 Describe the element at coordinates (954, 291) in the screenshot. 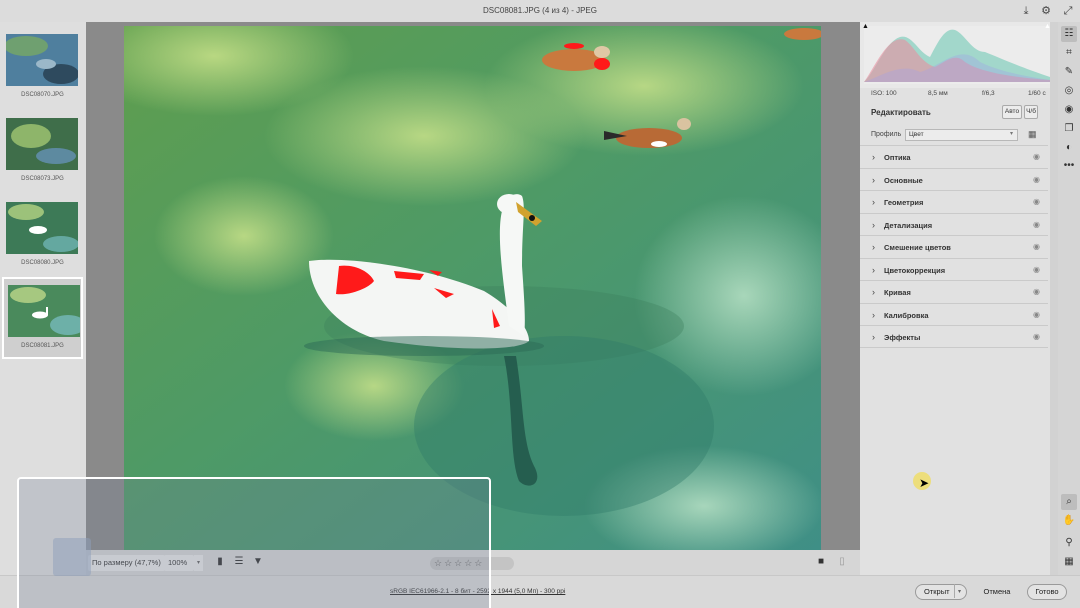

I see `section-curve: › Кривая ◉` at that location.